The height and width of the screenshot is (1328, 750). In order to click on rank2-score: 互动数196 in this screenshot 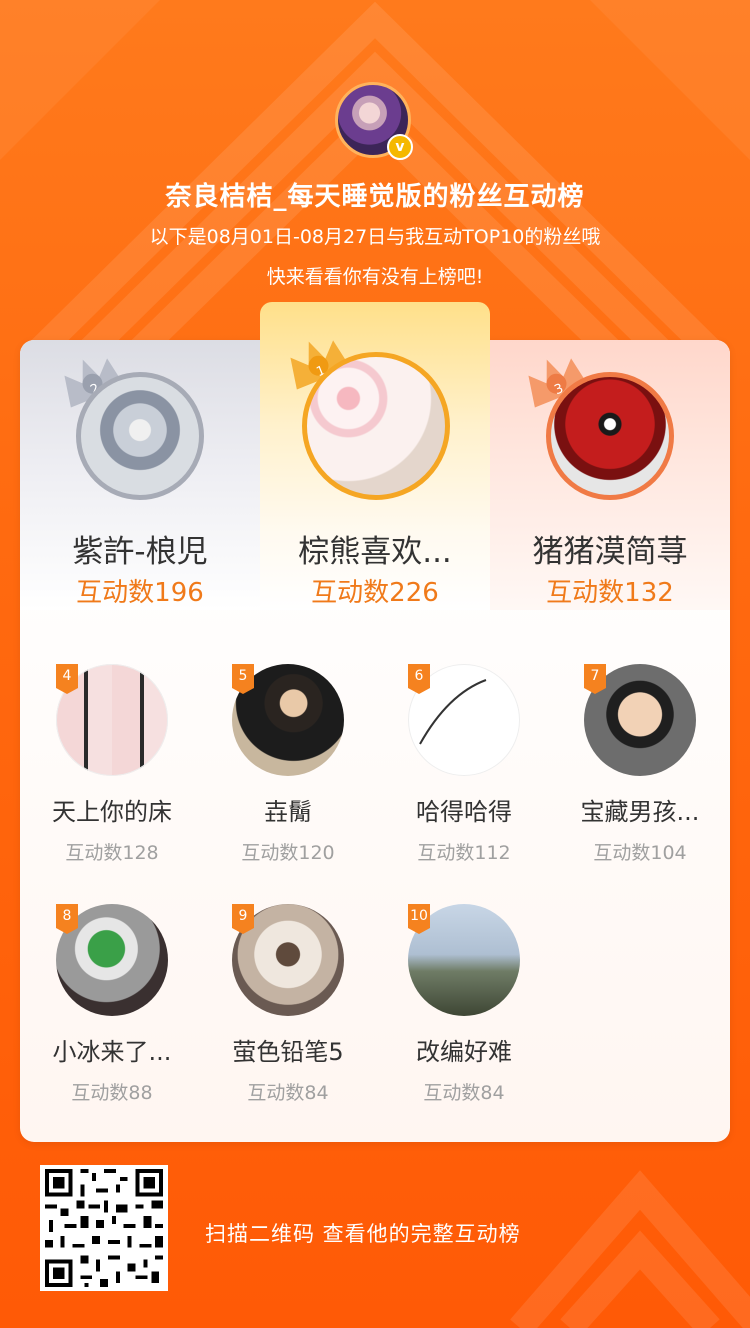, I will do `click(140, 593)`.